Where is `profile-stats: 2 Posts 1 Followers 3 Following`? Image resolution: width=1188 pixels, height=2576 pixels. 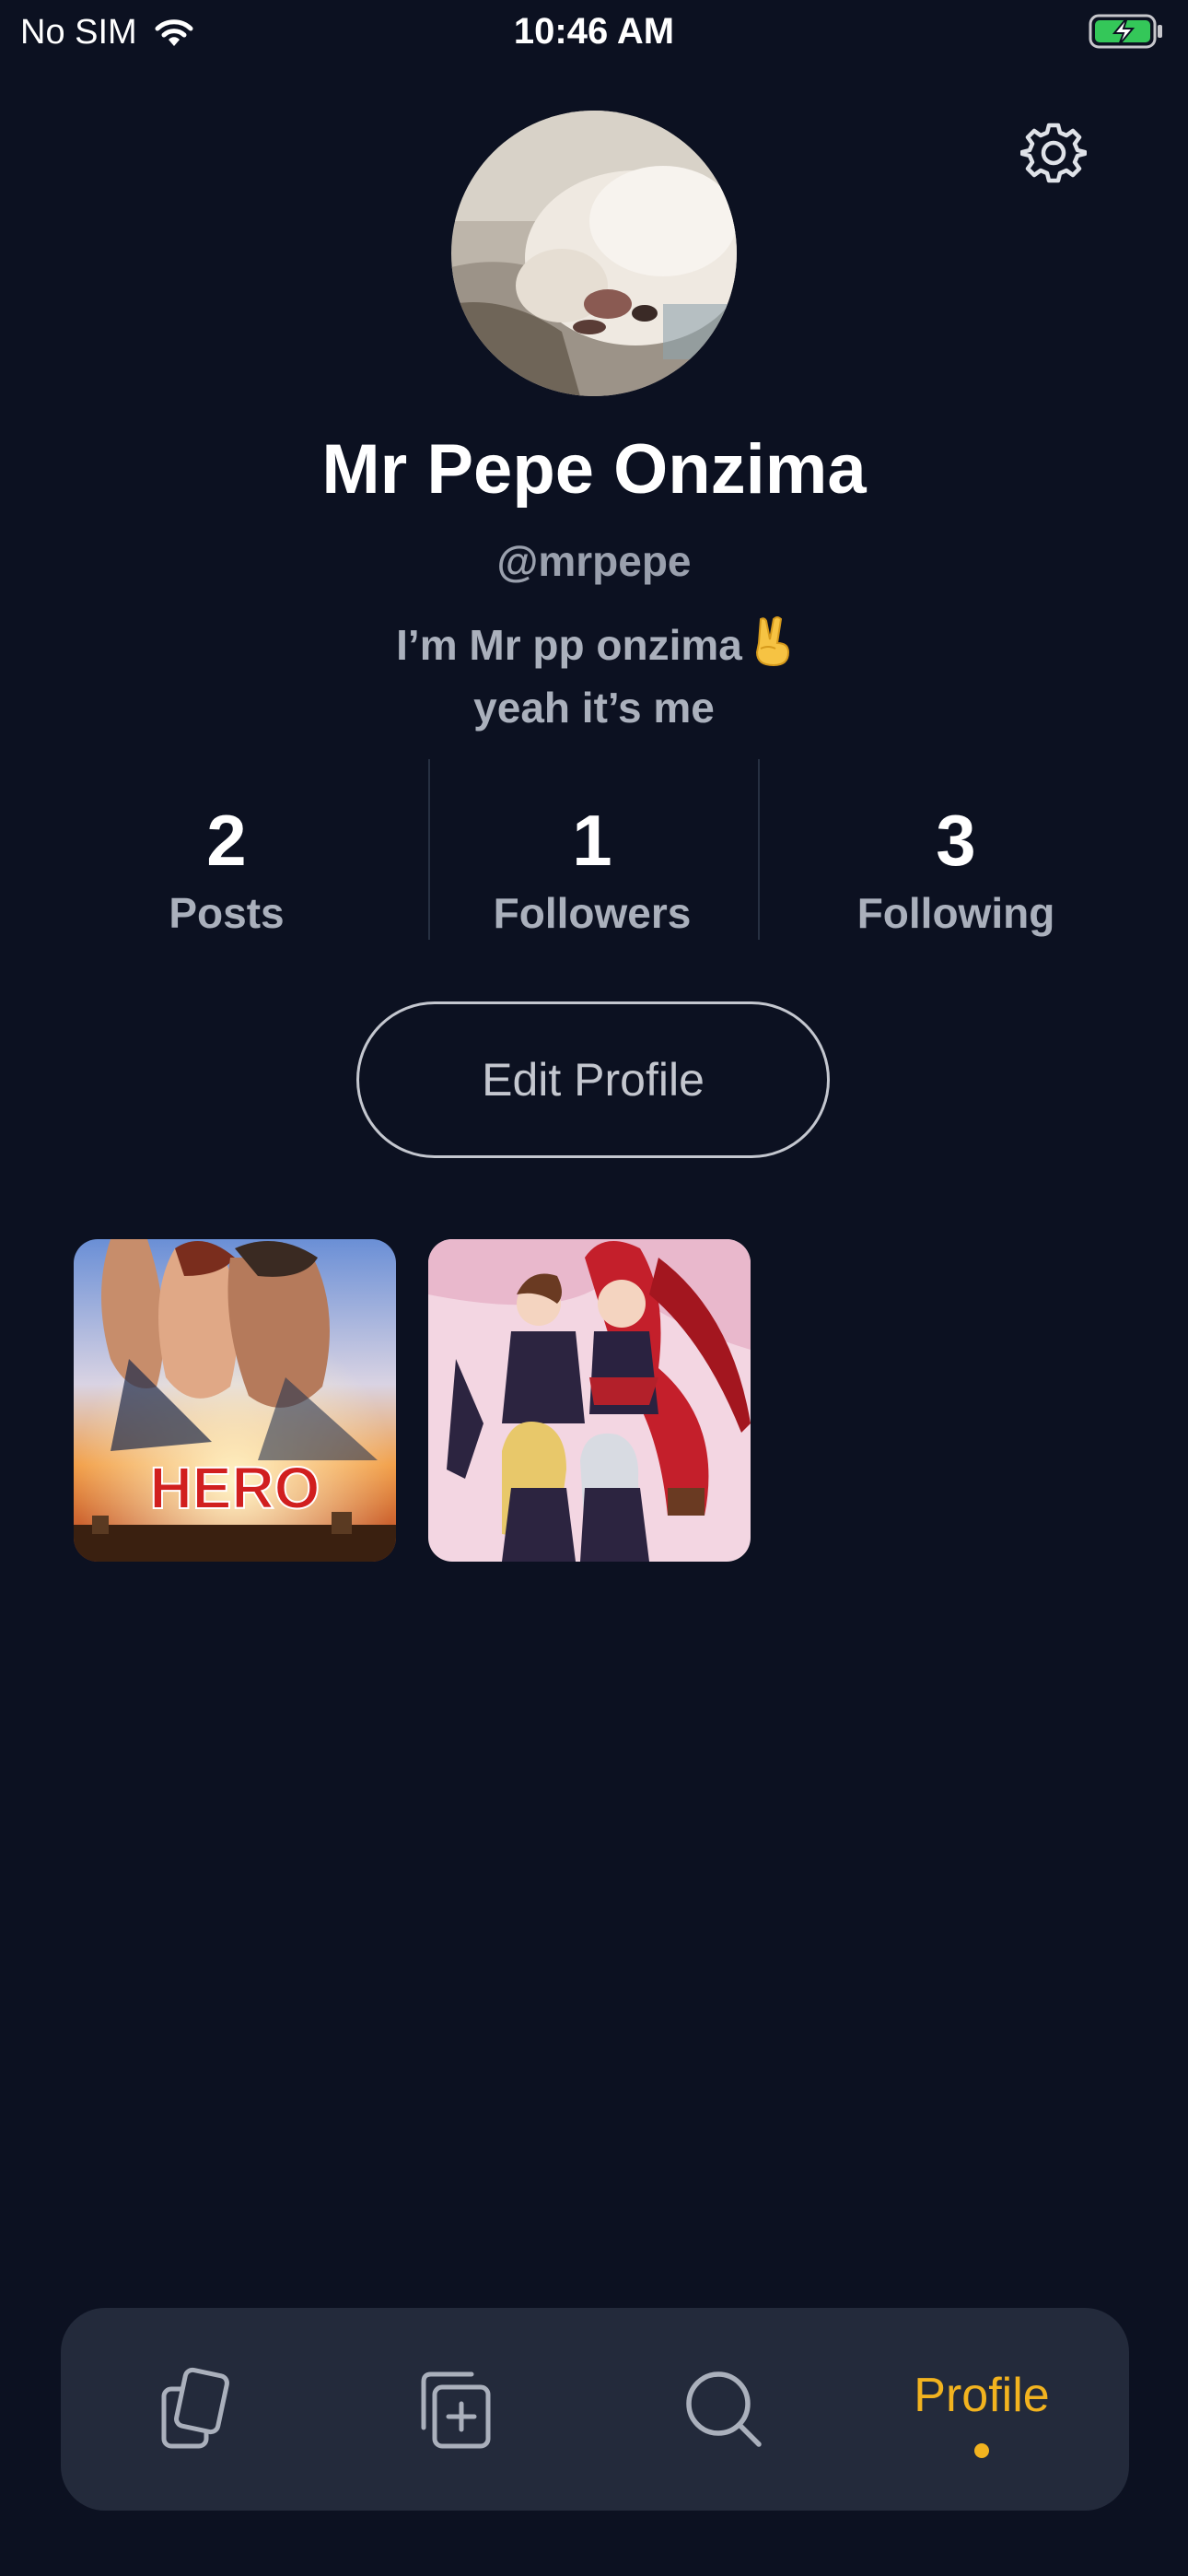
profile-stats: 2 Posts 1 Followers 3 Following is located at coordinates (594, 849).